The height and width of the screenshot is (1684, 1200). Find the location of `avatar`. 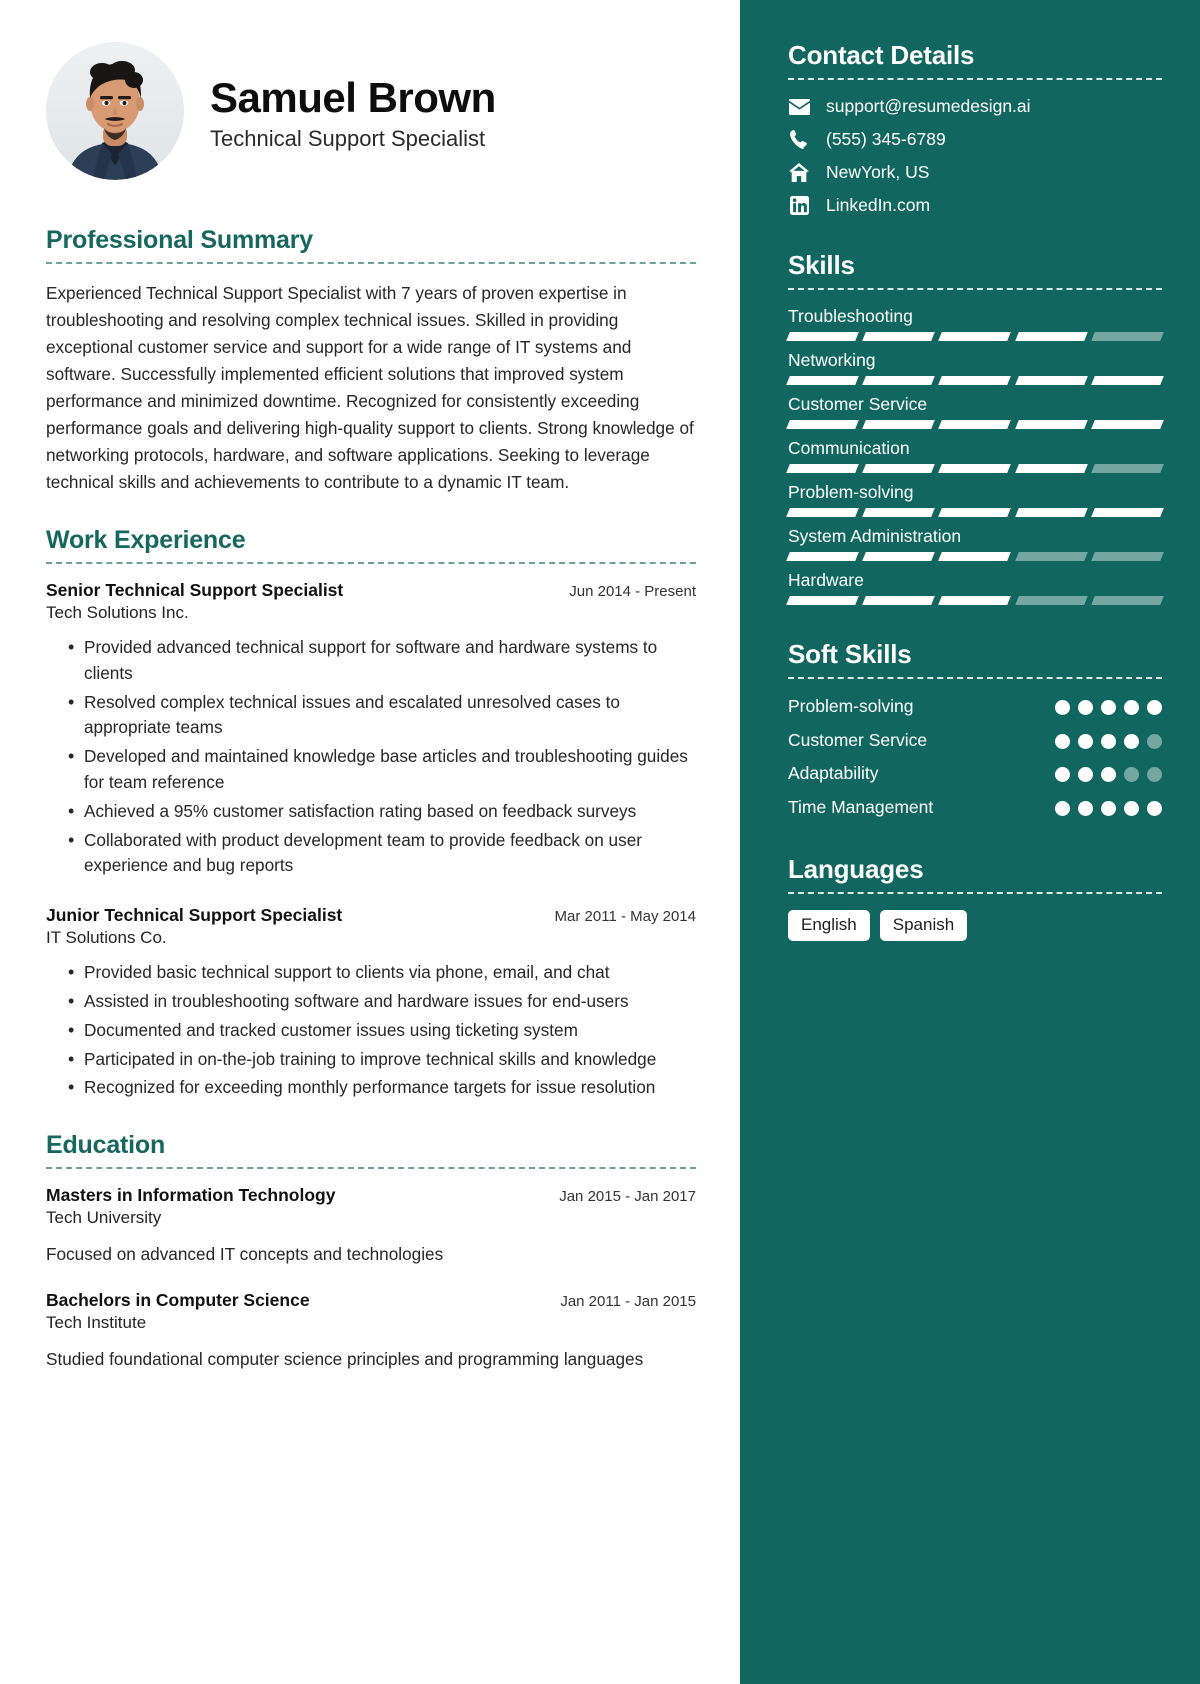

avatar is located at coordinates (115, 111).